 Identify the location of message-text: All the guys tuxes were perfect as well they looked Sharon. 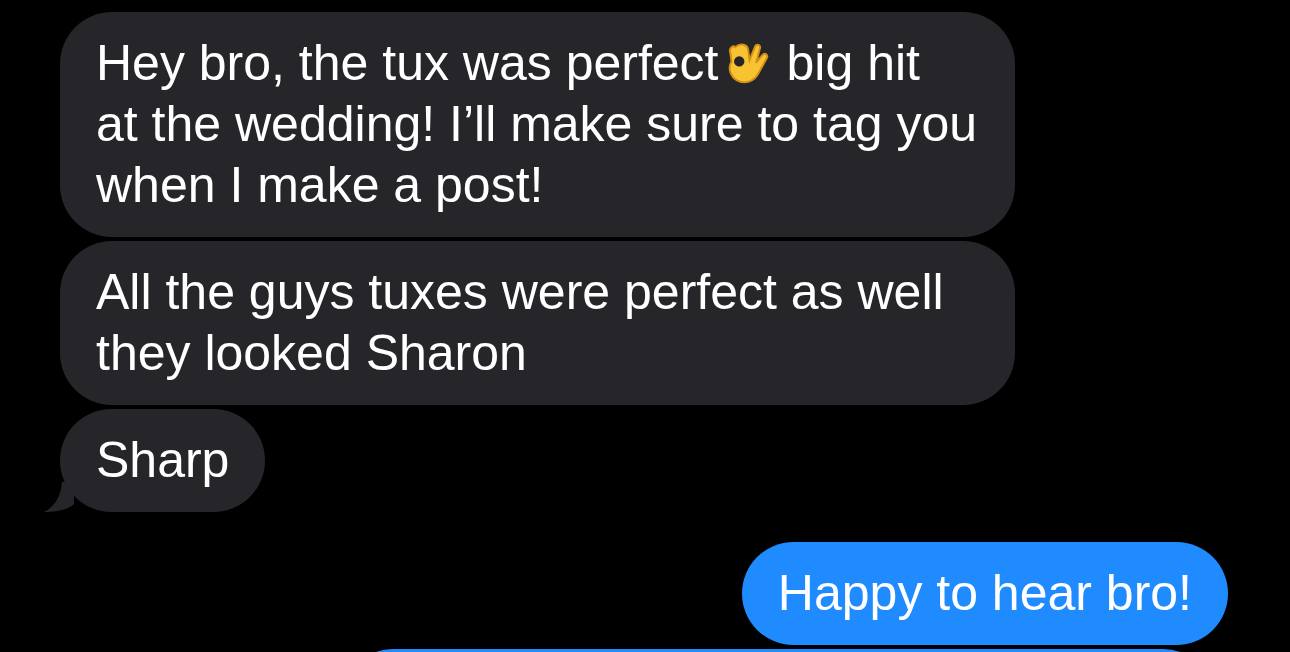
(520, 323).